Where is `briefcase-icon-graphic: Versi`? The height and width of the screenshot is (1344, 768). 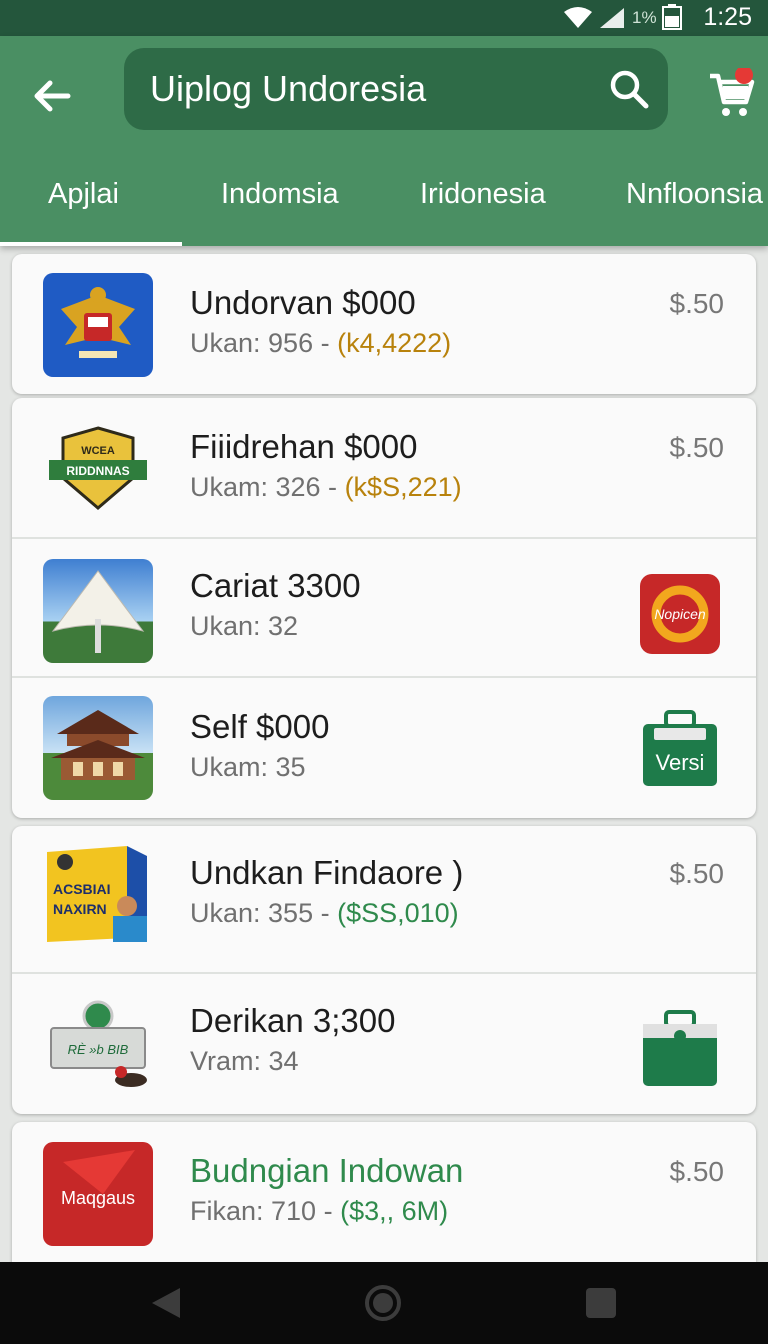
briefcase-icon-graphic: Versi is located at coordinates (680, 748).